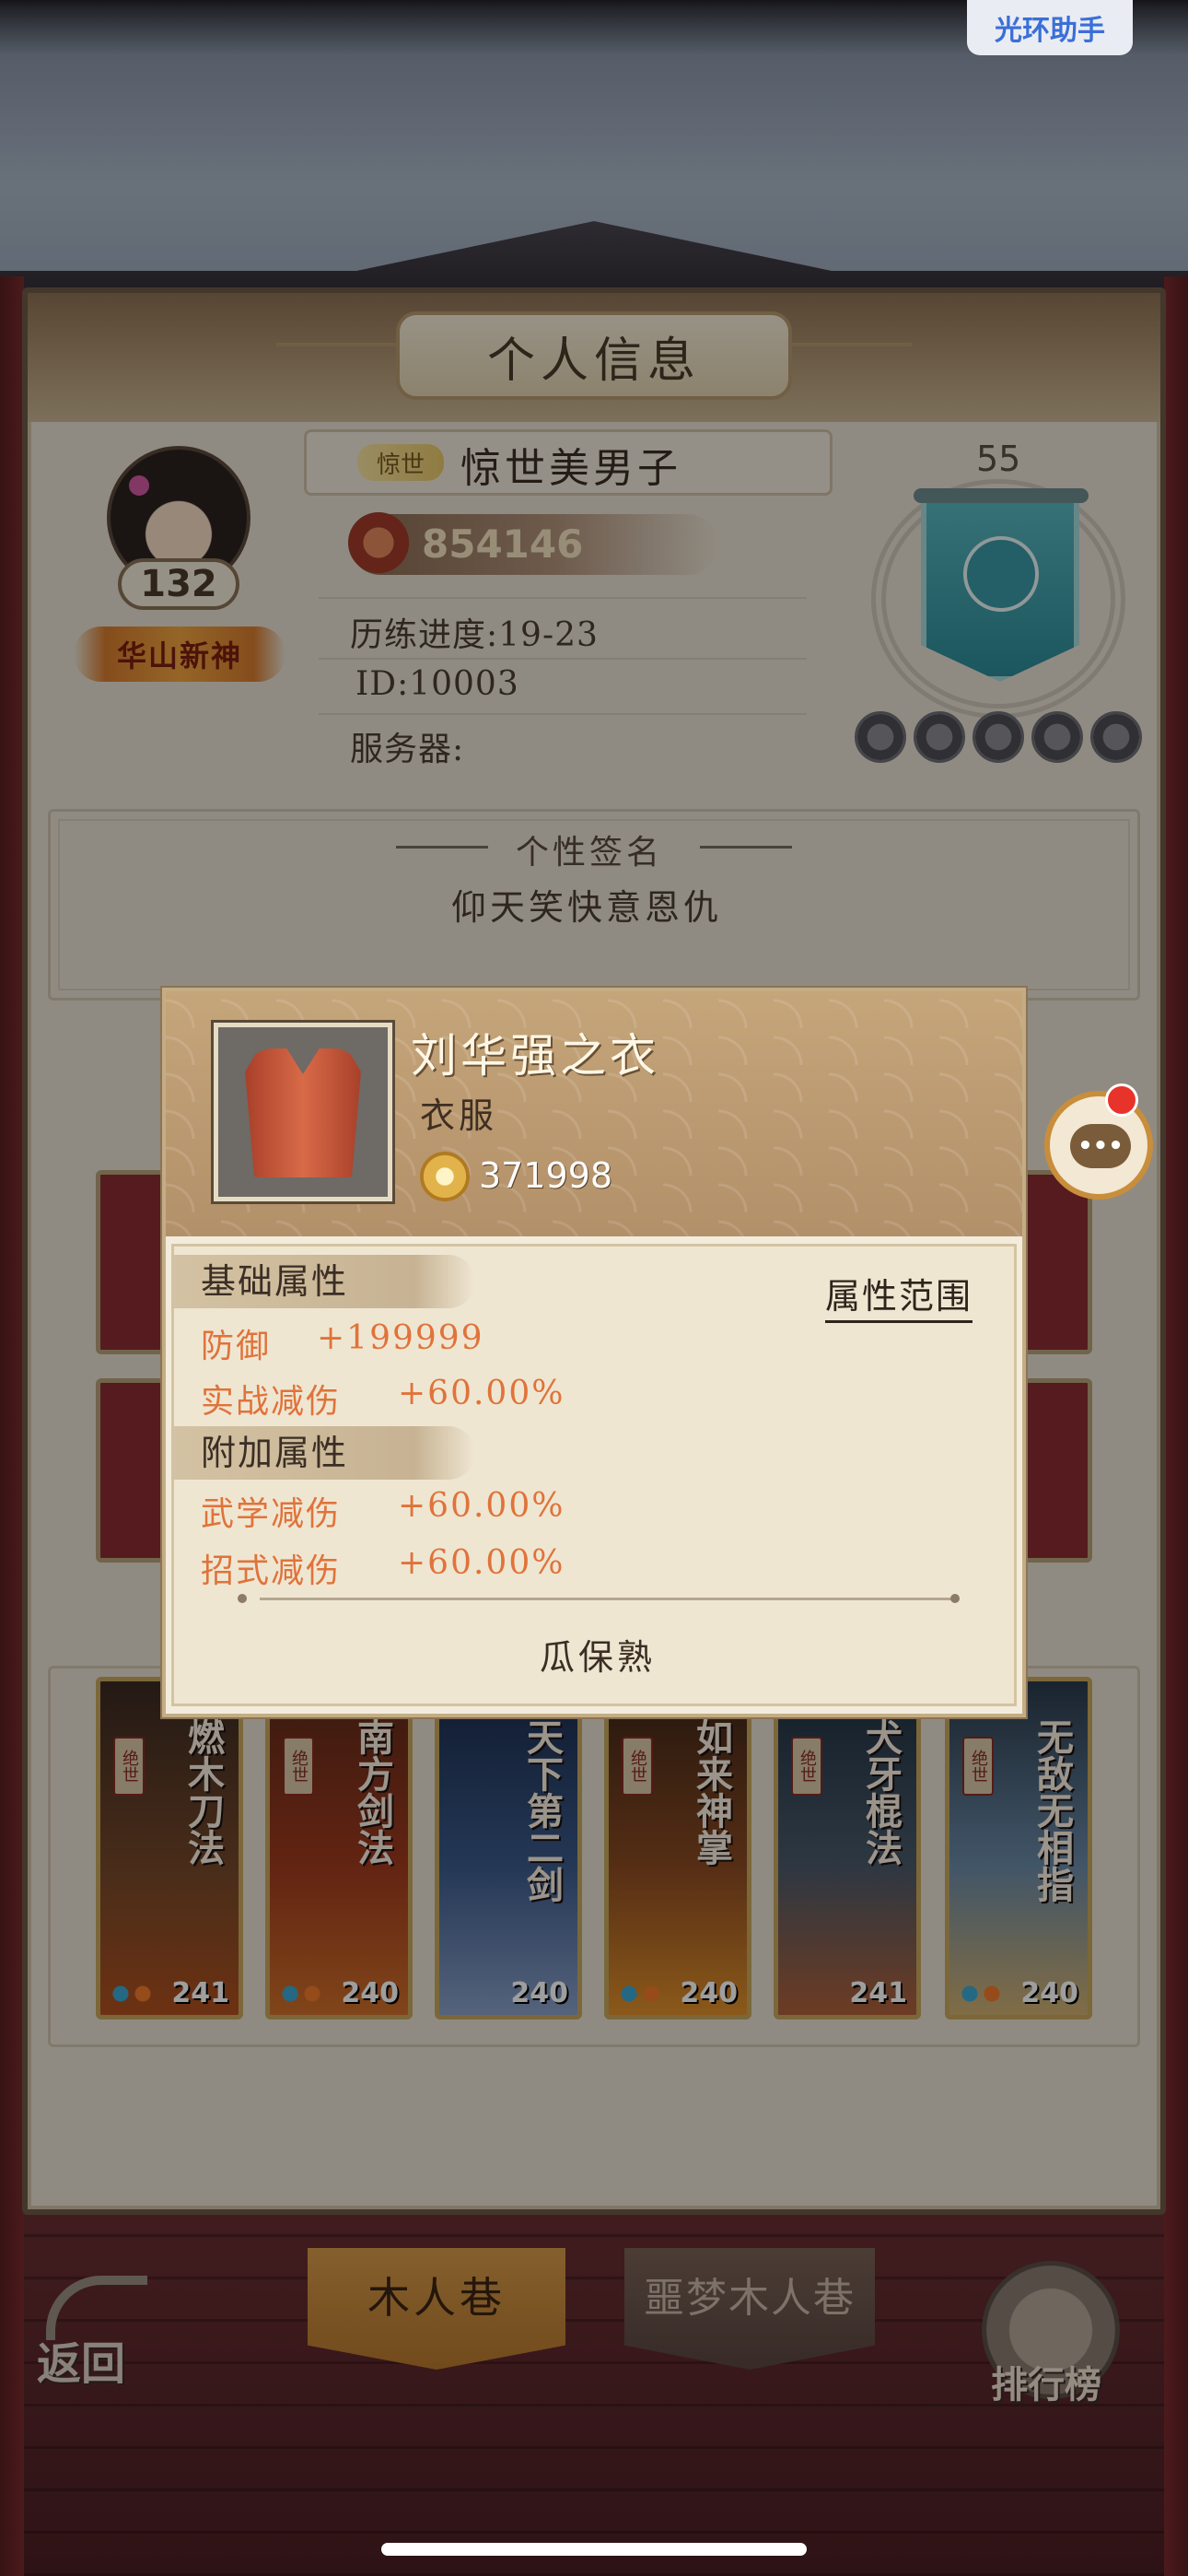 The width and height of the screenshot is (1188, 2576). What do you see at coordinates (400, 1338) in the screenshot?
I see `attr-value: +199999` at bounding box center [400, 1338].